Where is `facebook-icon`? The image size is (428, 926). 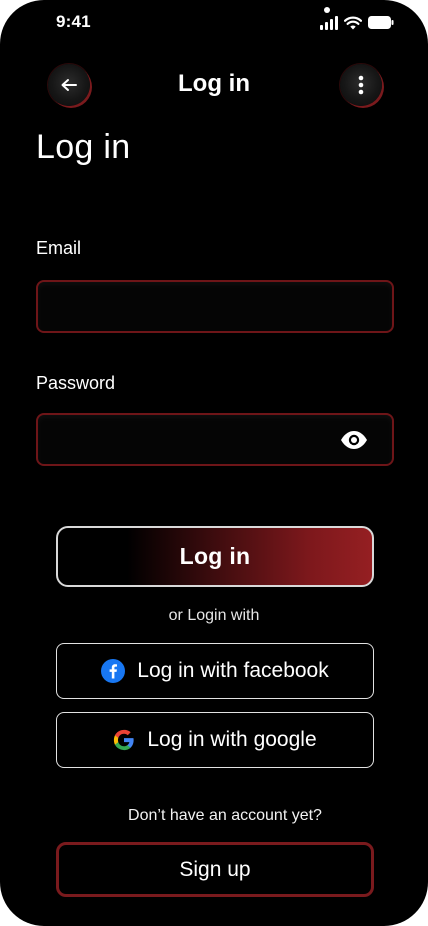
facebook-icon is located at coordinates (113, 671).